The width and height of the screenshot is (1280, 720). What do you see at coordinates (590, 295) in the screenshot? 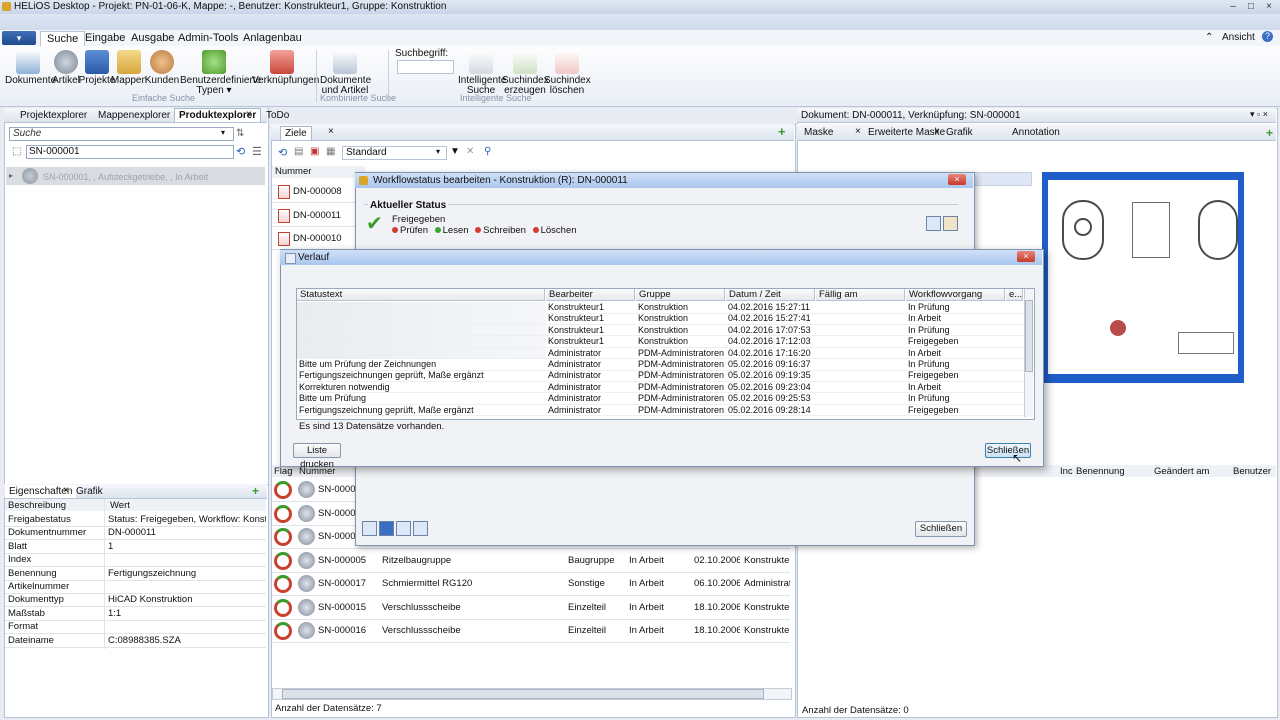
I see `history-column-header: Bearbeiter` at bounding box center [590, 295].